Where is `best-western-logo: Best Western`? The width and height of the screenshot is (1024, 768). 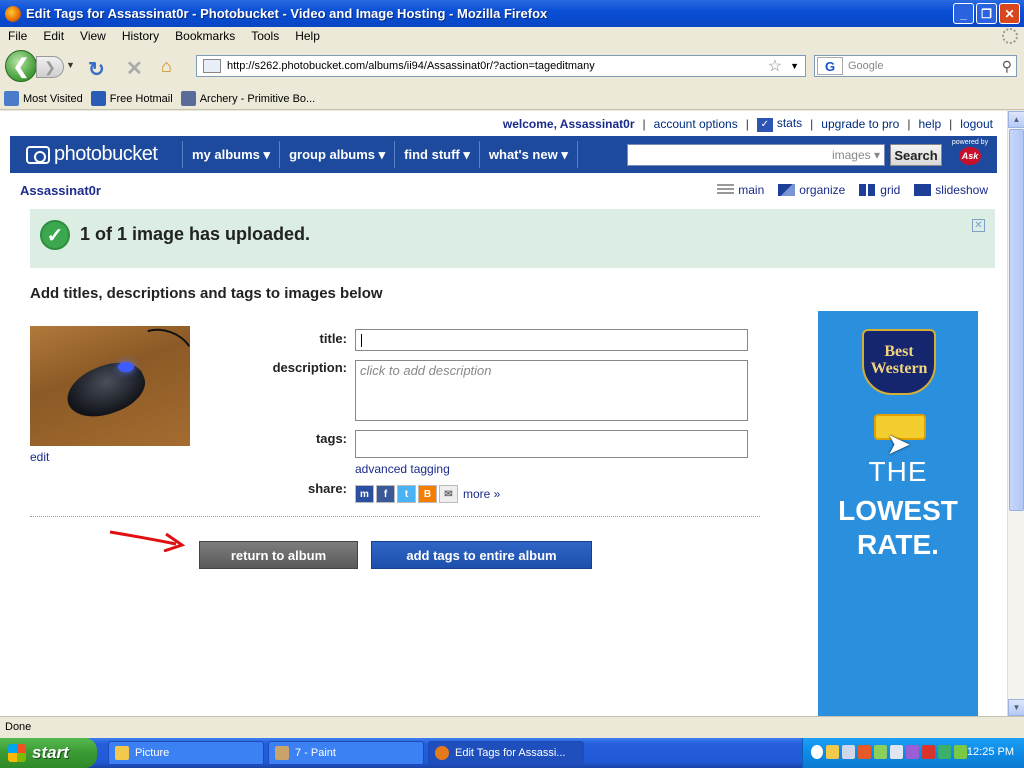
best-western-logo: Best Western is located at coordinates (899, 362).